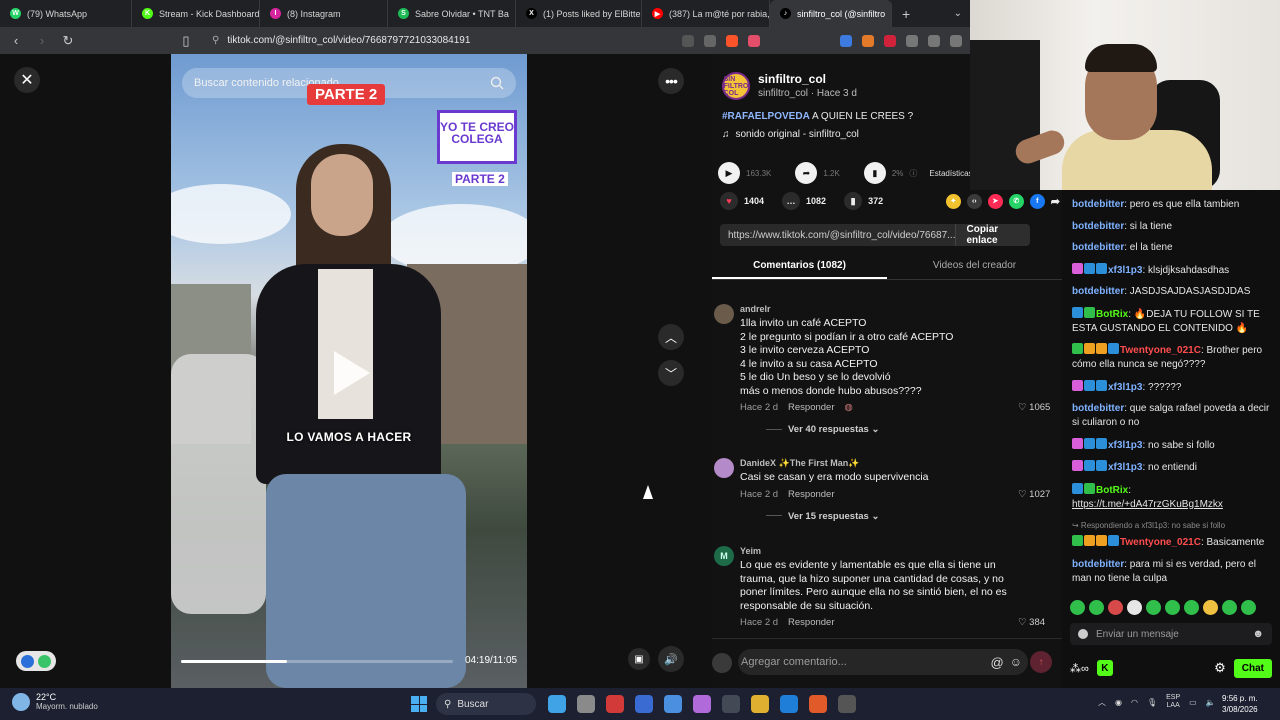 The width and height of the screenshot is (1280, 720). Describe the element at coordinates (822, 516) in the screenshot. I see `view-replies-button: Ver 15 respuestas ⌄` at that location.